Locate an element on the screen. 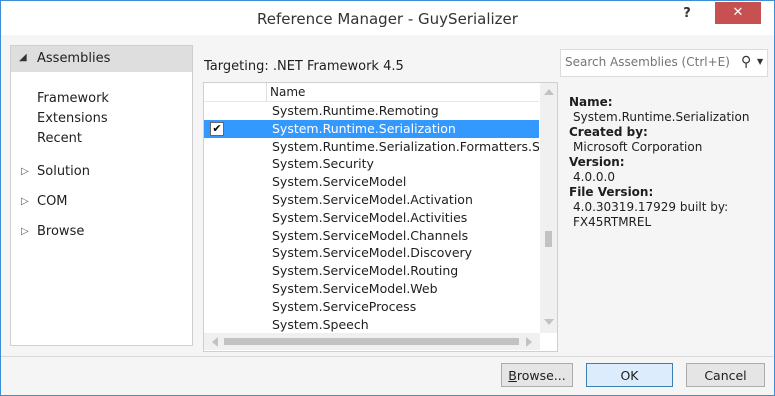 The image size is (775, 396). vertical-scrollbar is located at coordinates (548, 208).